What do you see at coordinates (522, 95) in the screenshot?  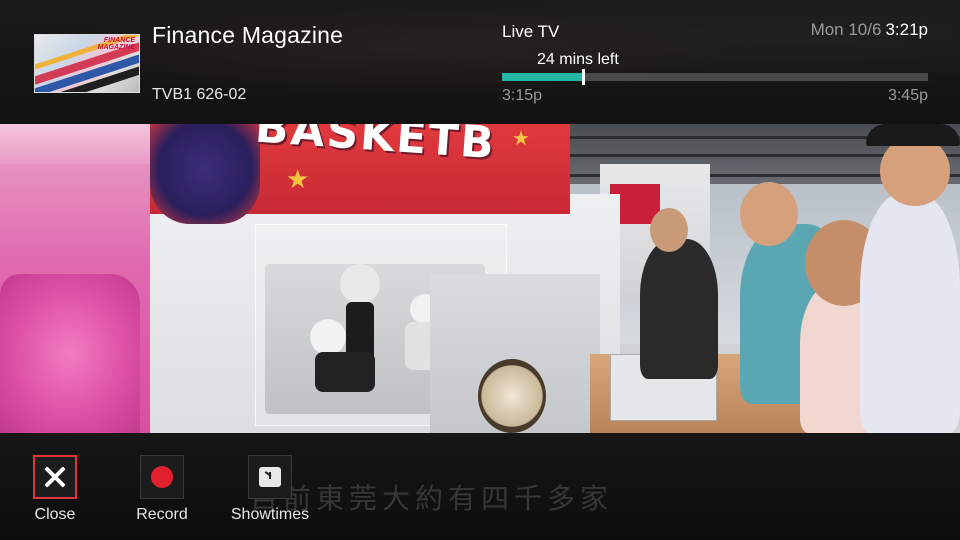 I see `start-time: 3:15p` at bounding box center [522, 95].